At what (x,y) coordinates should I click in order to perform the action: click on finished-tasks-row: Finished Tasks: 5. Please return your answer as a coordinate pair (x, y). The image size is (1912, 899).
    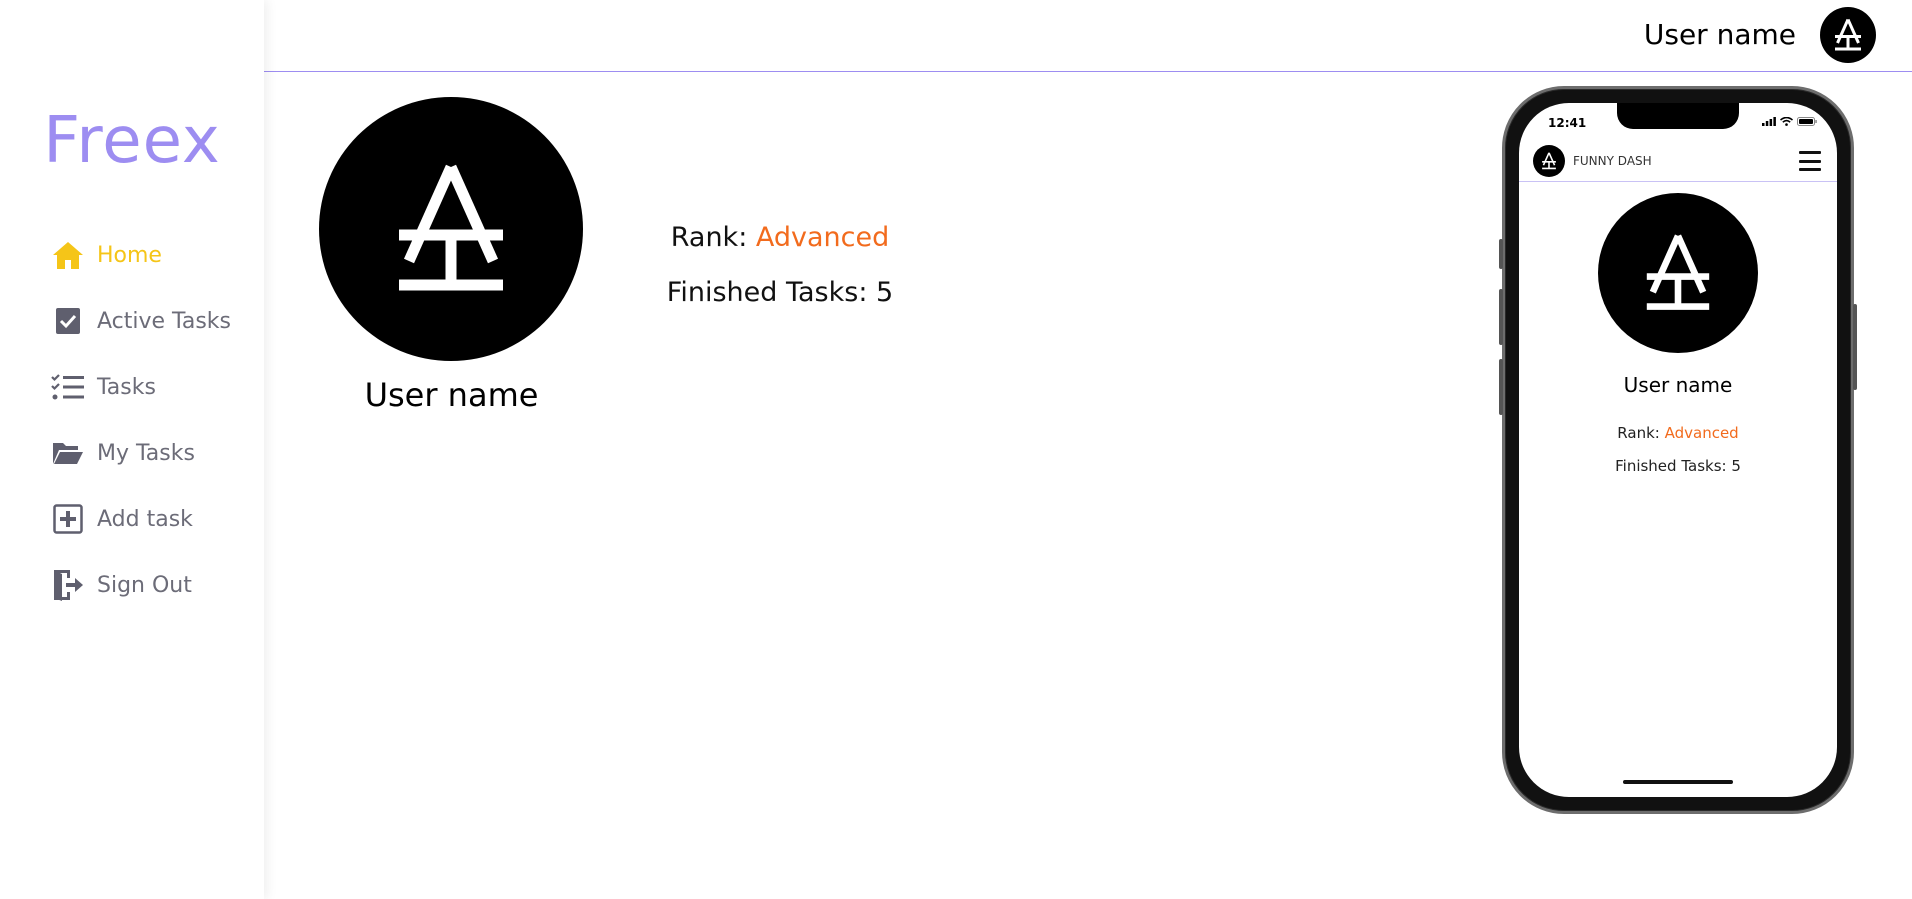
    Looking at the image, I should click on (780, 302).